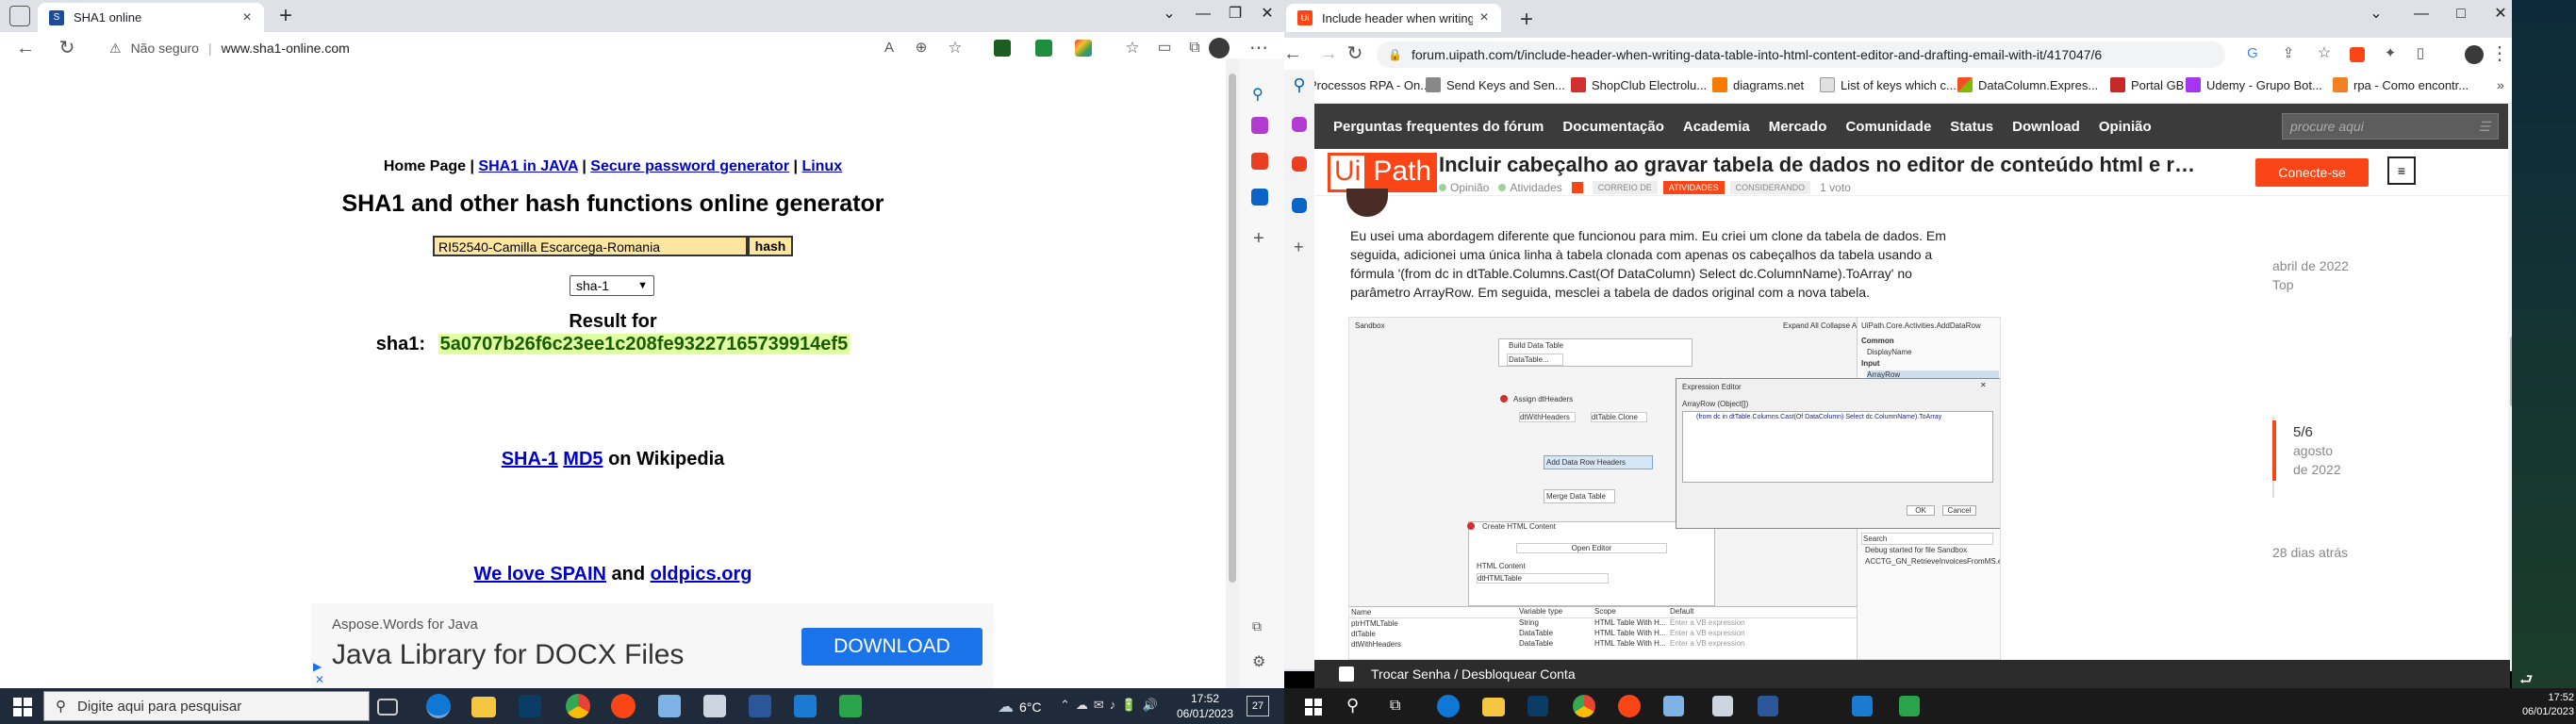 This screenshot has width=2576, height=724. I want to click on add-sidebar-icon: +, so click(1299, 248).